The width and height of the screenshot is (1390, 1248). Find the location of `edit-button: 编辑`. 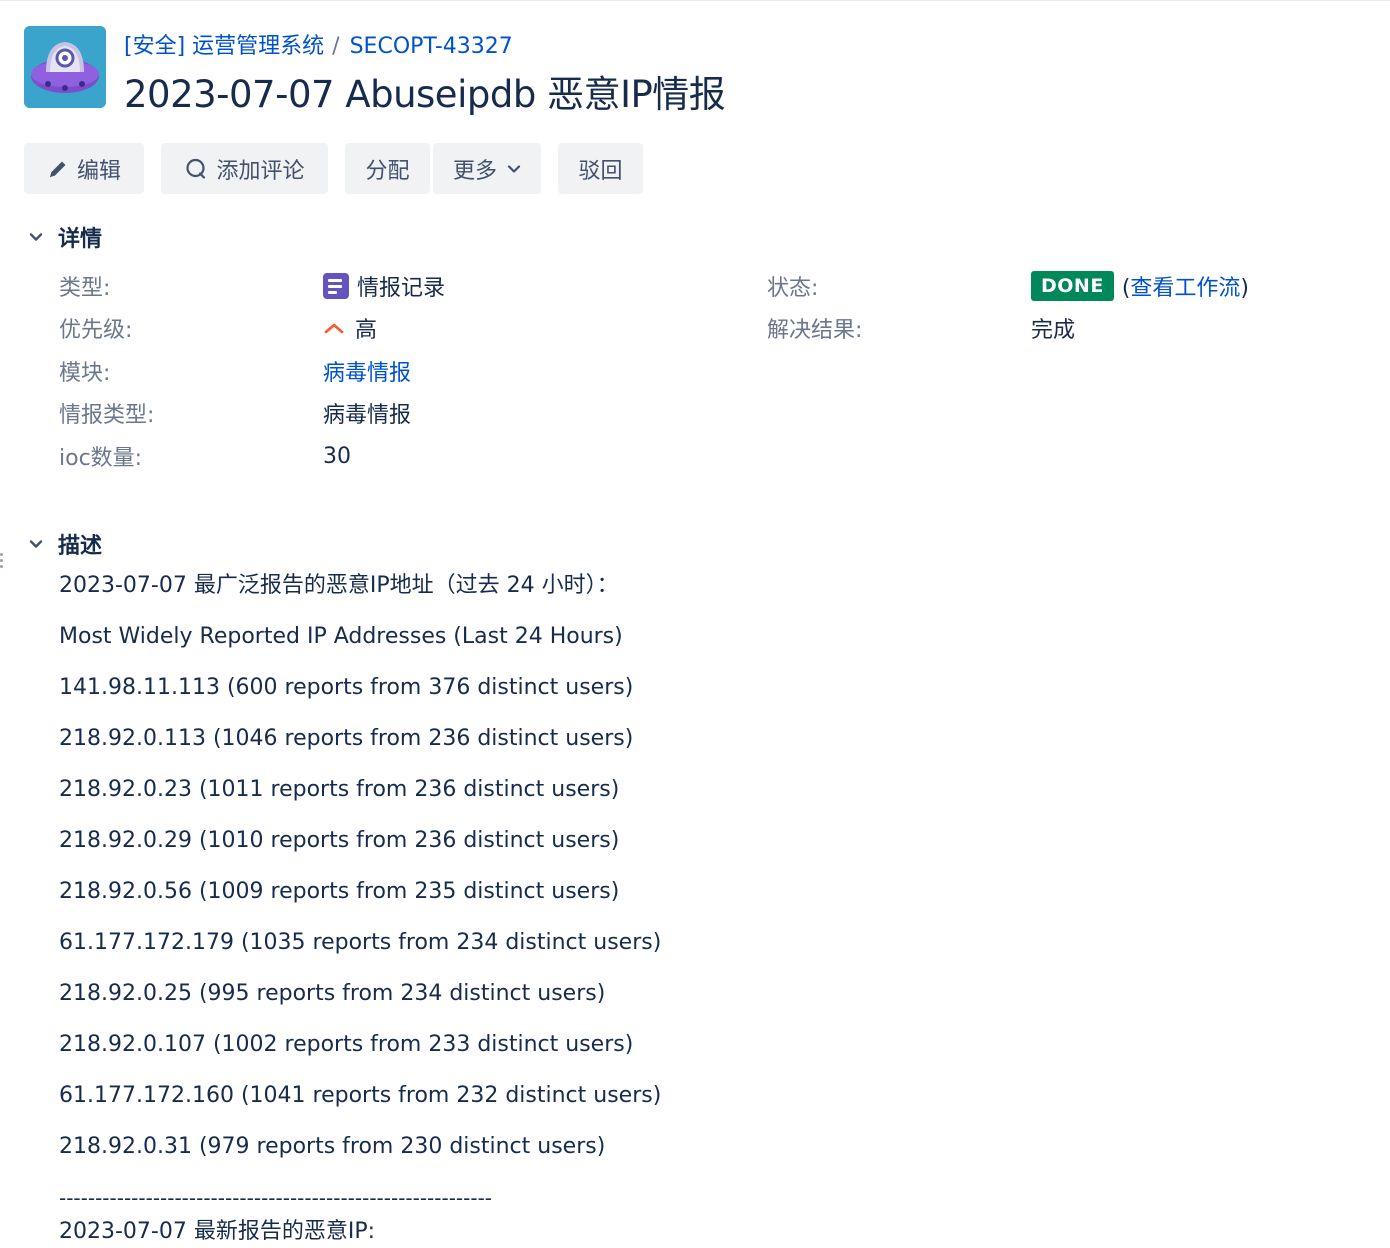

edit-button: 编辑 is located at coordinates (84, 168).